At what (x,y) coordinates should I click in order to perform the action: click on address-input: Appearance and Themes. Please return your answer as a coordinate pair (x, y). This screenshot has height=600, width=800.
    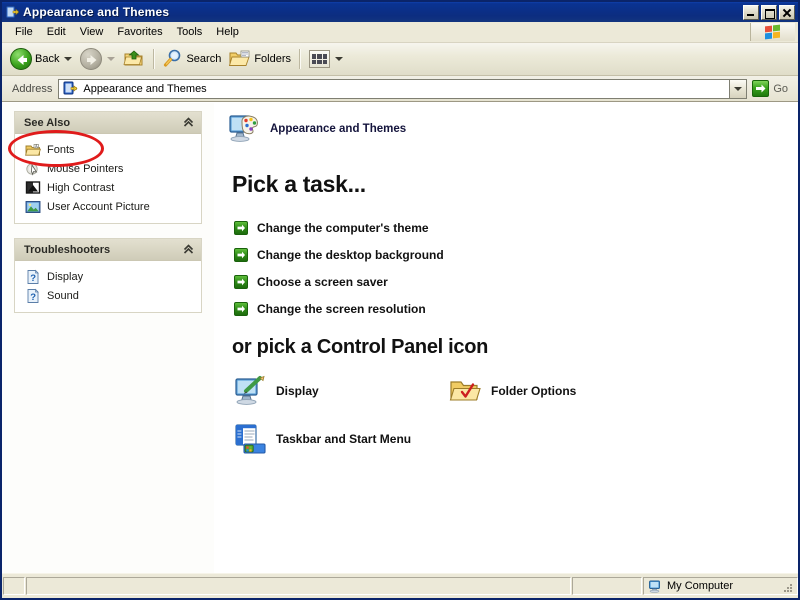
    Looking at the image, I should click on (394, 88).